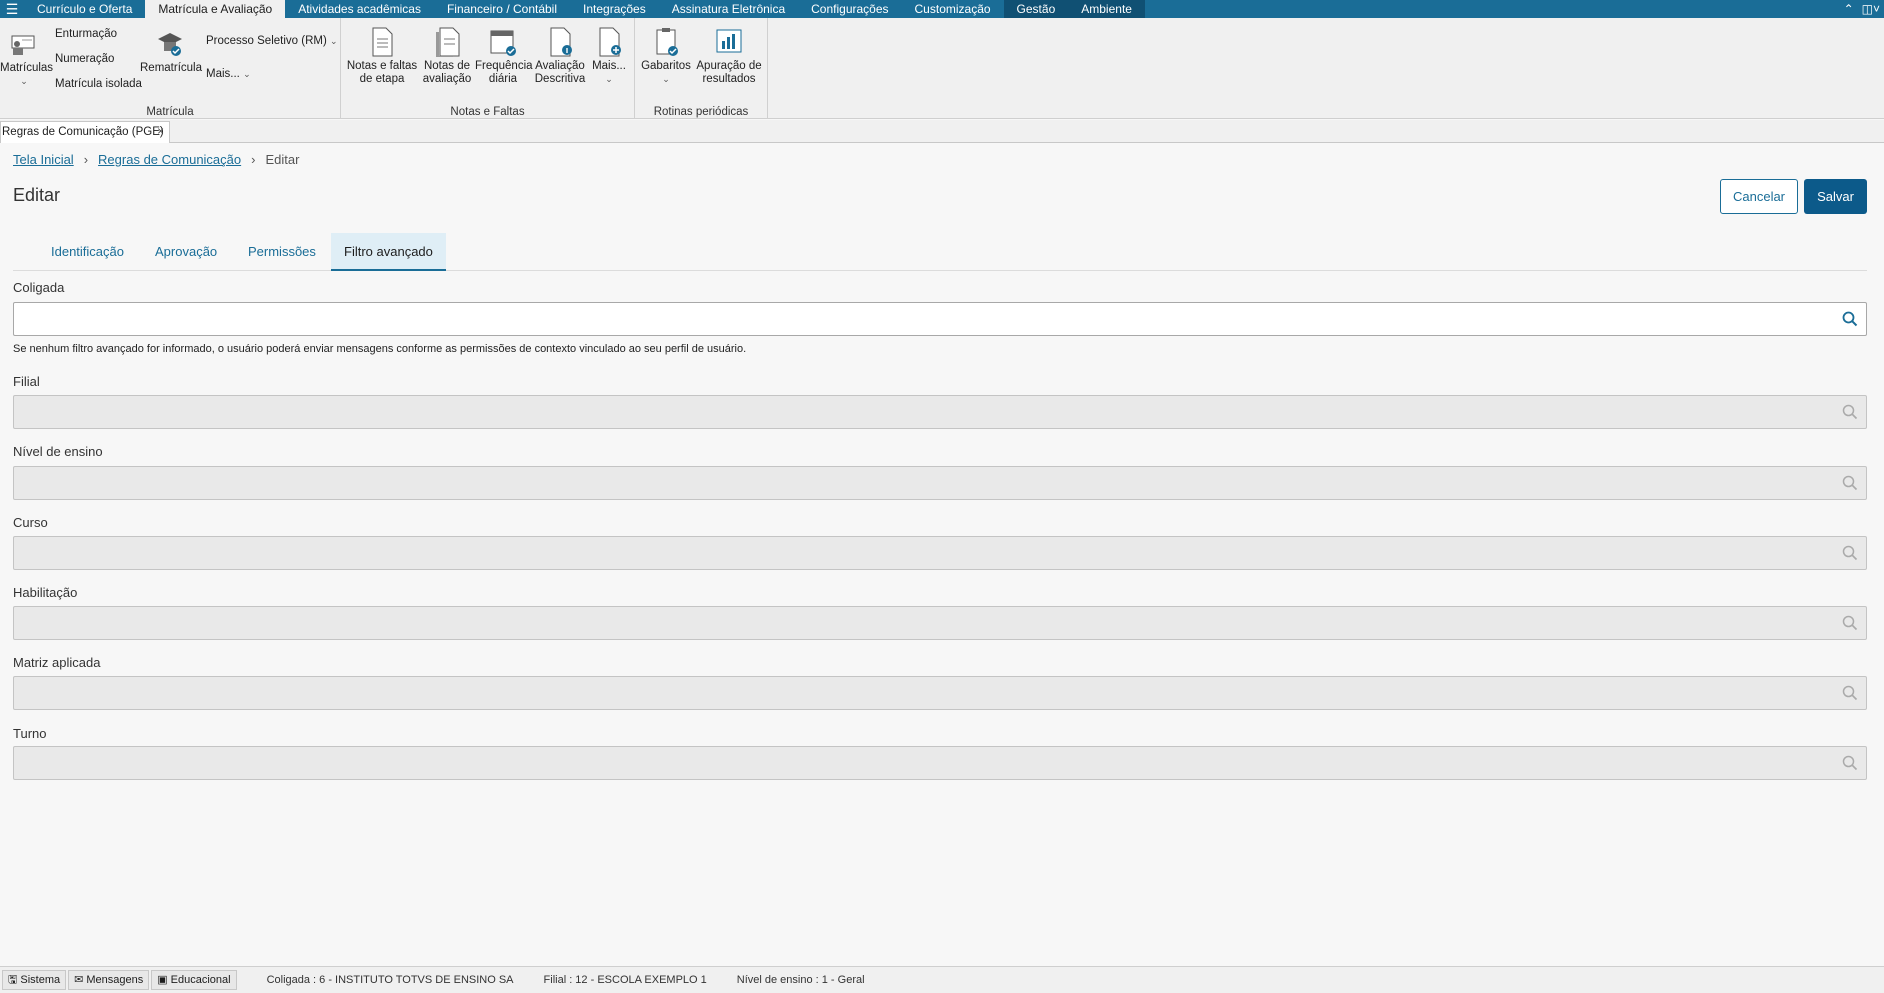 The image size is (1884, 993). I want to click on breadcrumb-home-link: Tela Inicial, so click(43, 159).